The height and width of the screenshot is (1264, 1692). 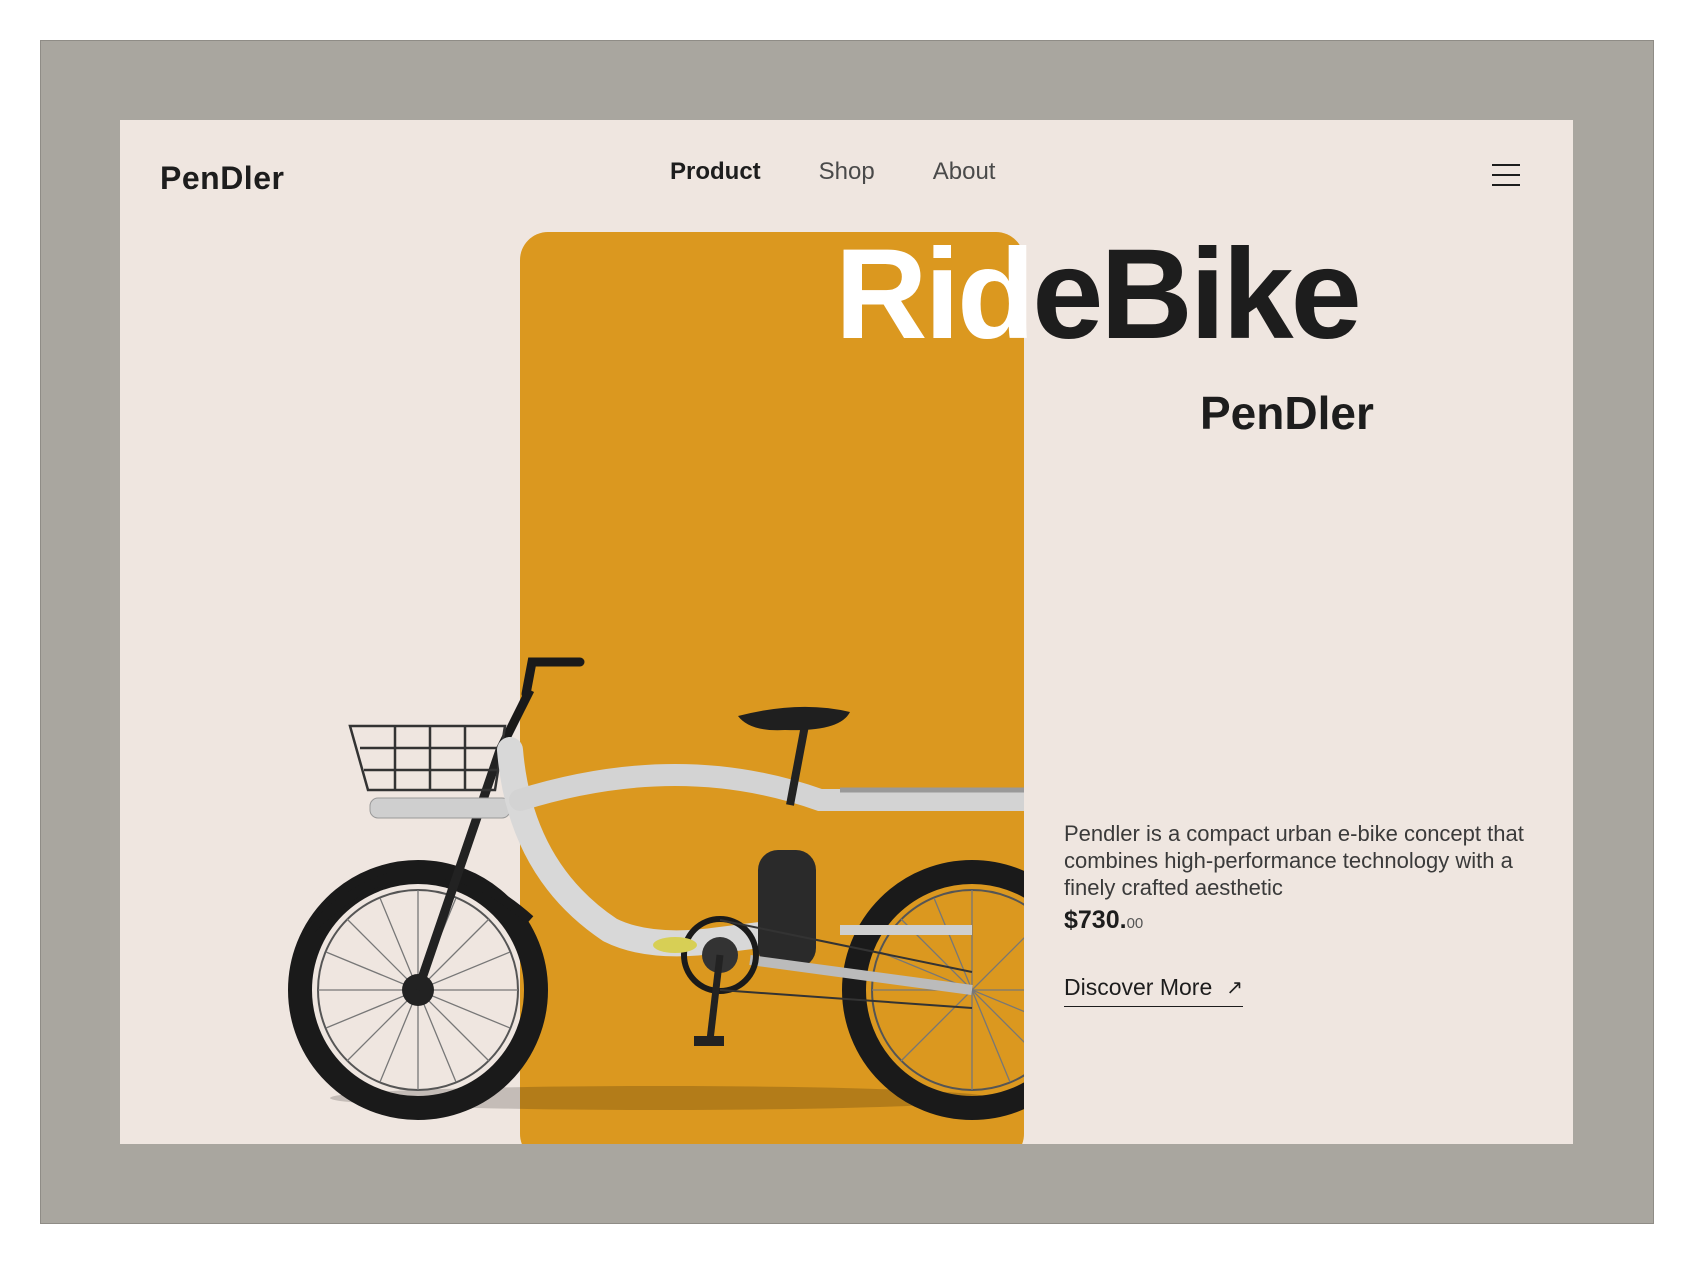 I want to click on discover-more-label: Discover More, so click(x=1138, y=987).